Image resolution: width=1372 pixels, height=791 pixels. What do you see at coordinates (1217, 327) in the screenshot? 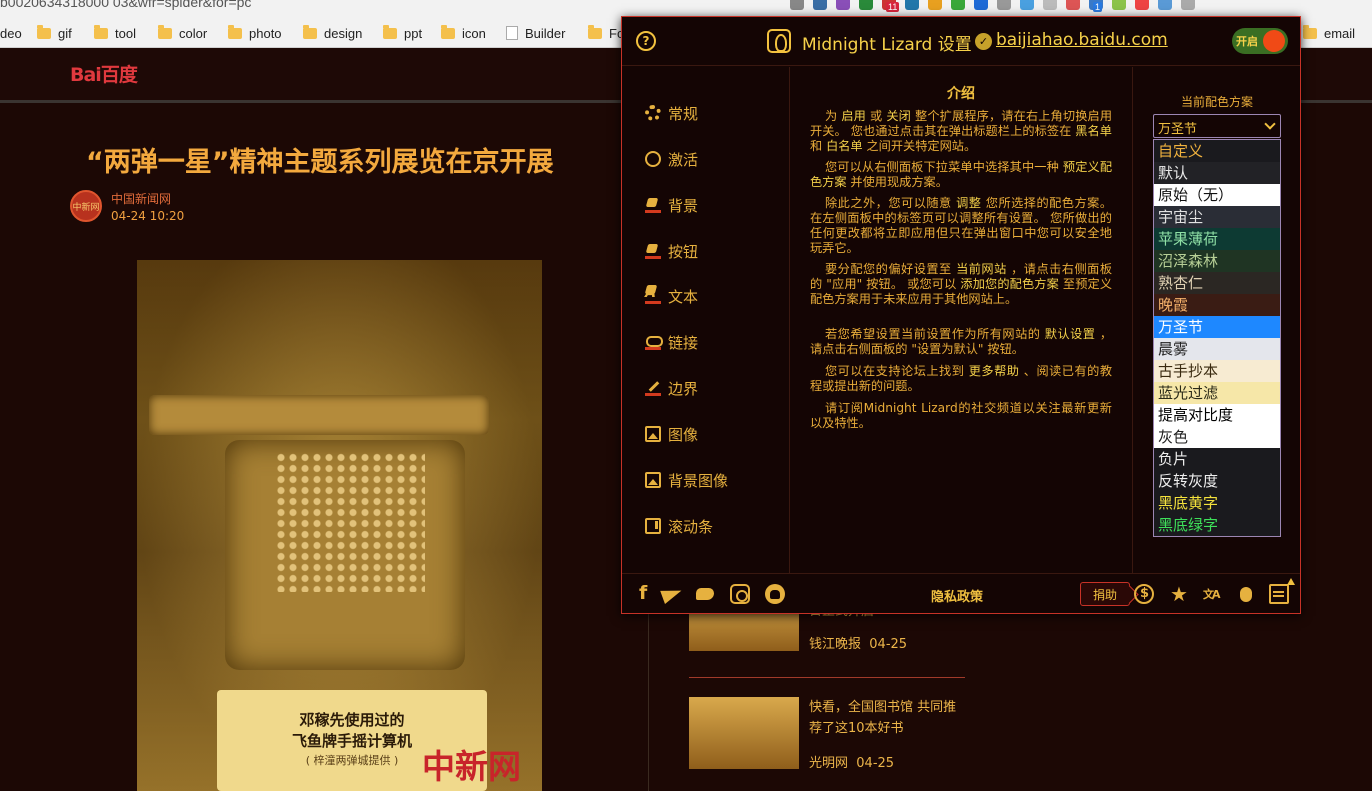
I see `scheme-option: 万圣节` at bounding box center [1217, 327].